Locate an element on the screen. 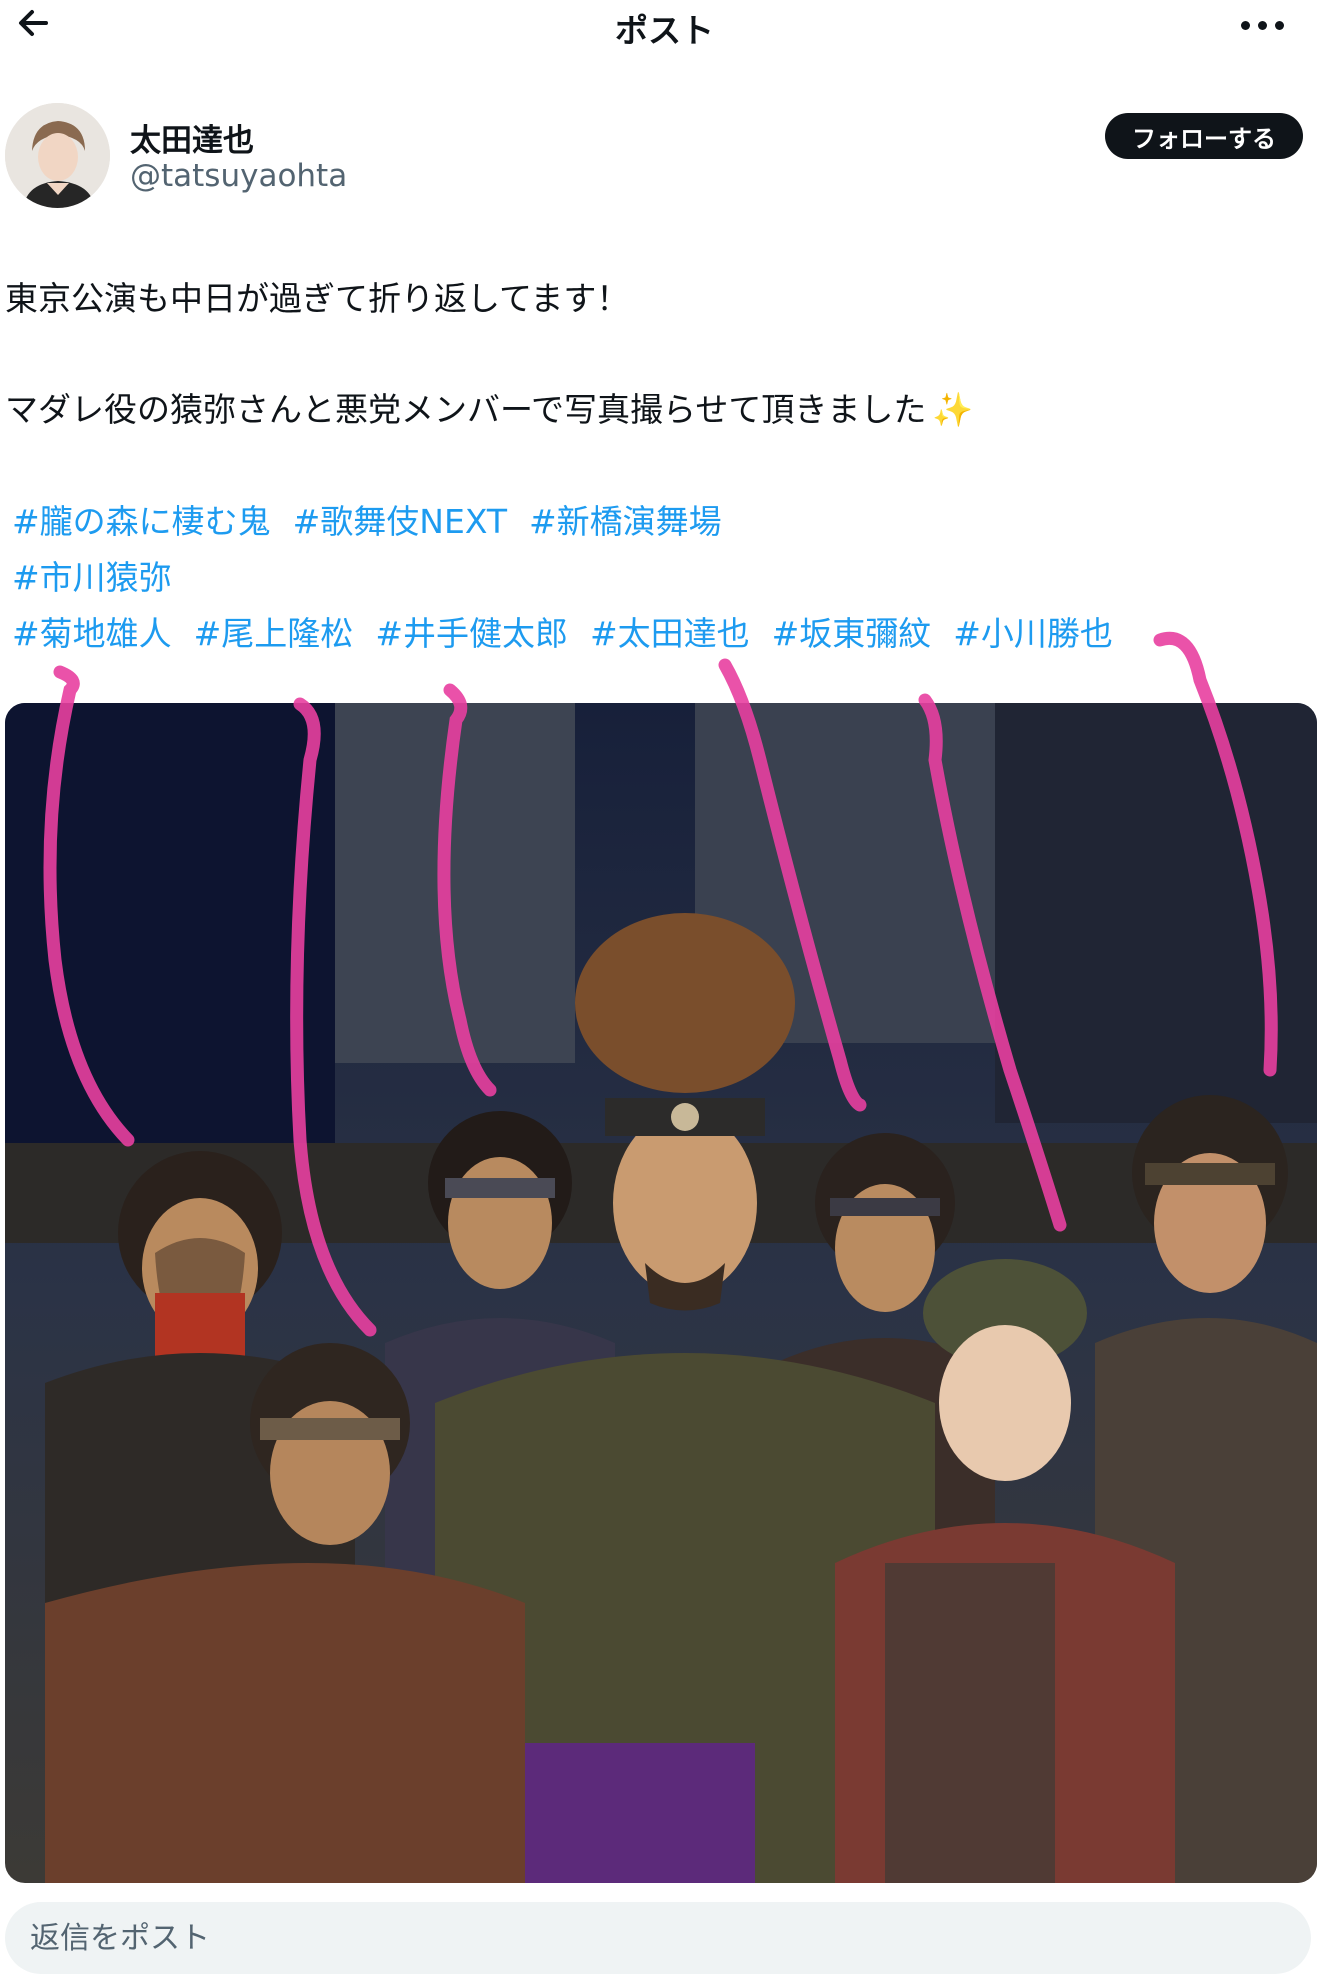 The height and width of the screenshot is (1981, 1329). hashtag-link: #新橋演舞場 is located at coordinates (625, 521).